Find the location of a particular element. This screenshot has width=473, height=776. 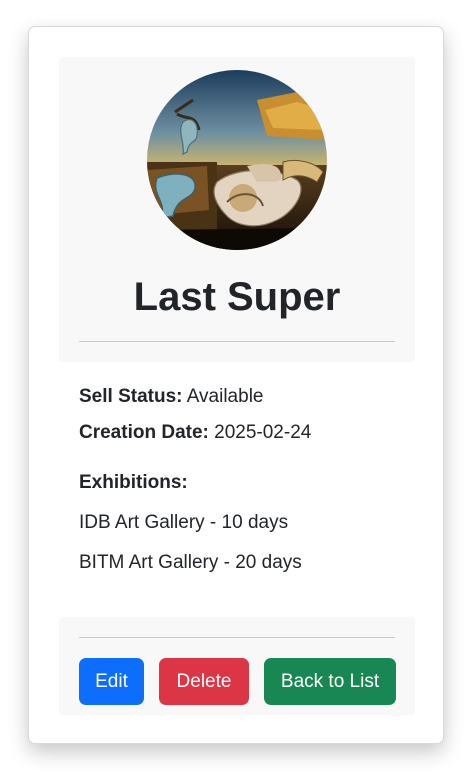

creation-date-row: Creation Date: 2025-02-24 is located at coordinates (244, 439).